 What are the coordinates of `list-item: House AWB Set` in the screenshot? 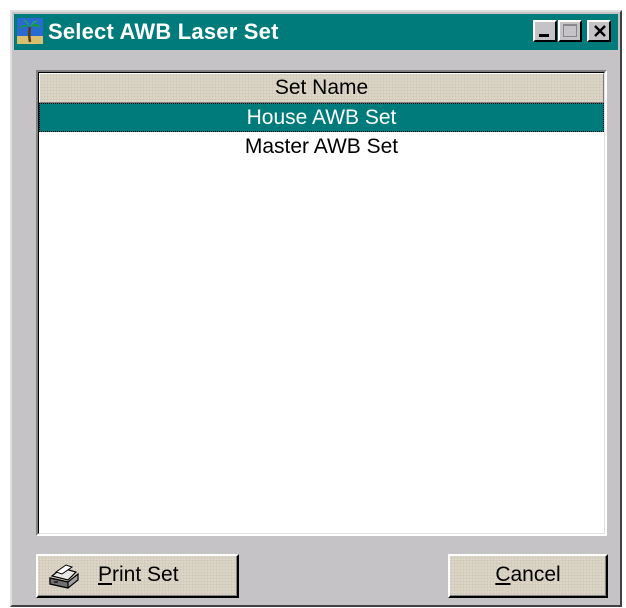 It's located at (321, 117).